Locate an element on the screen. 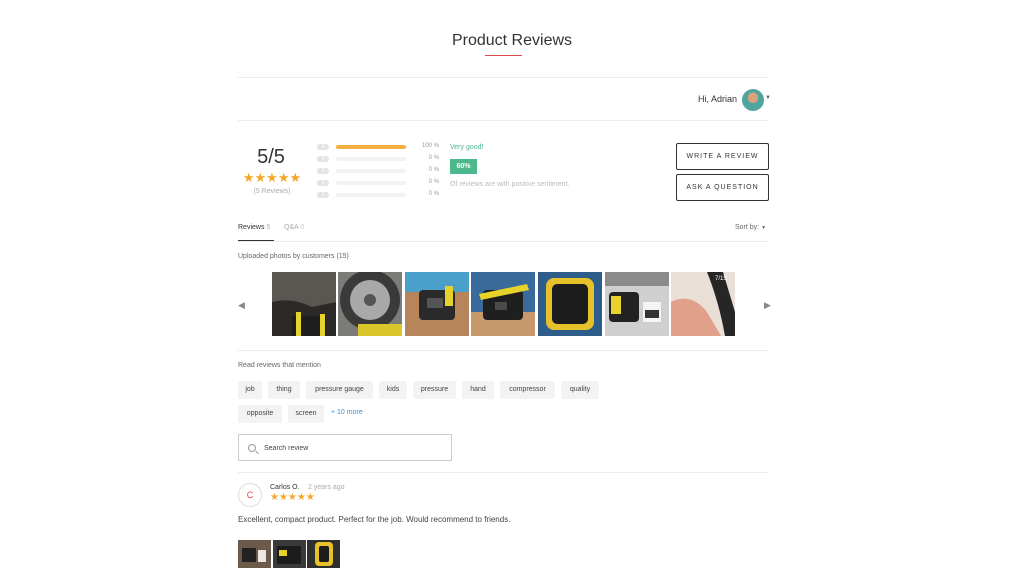 The height and width of the screenshot is (576, 1024). tab-qa: Q&A 0 is located at coordinates (294, 227).